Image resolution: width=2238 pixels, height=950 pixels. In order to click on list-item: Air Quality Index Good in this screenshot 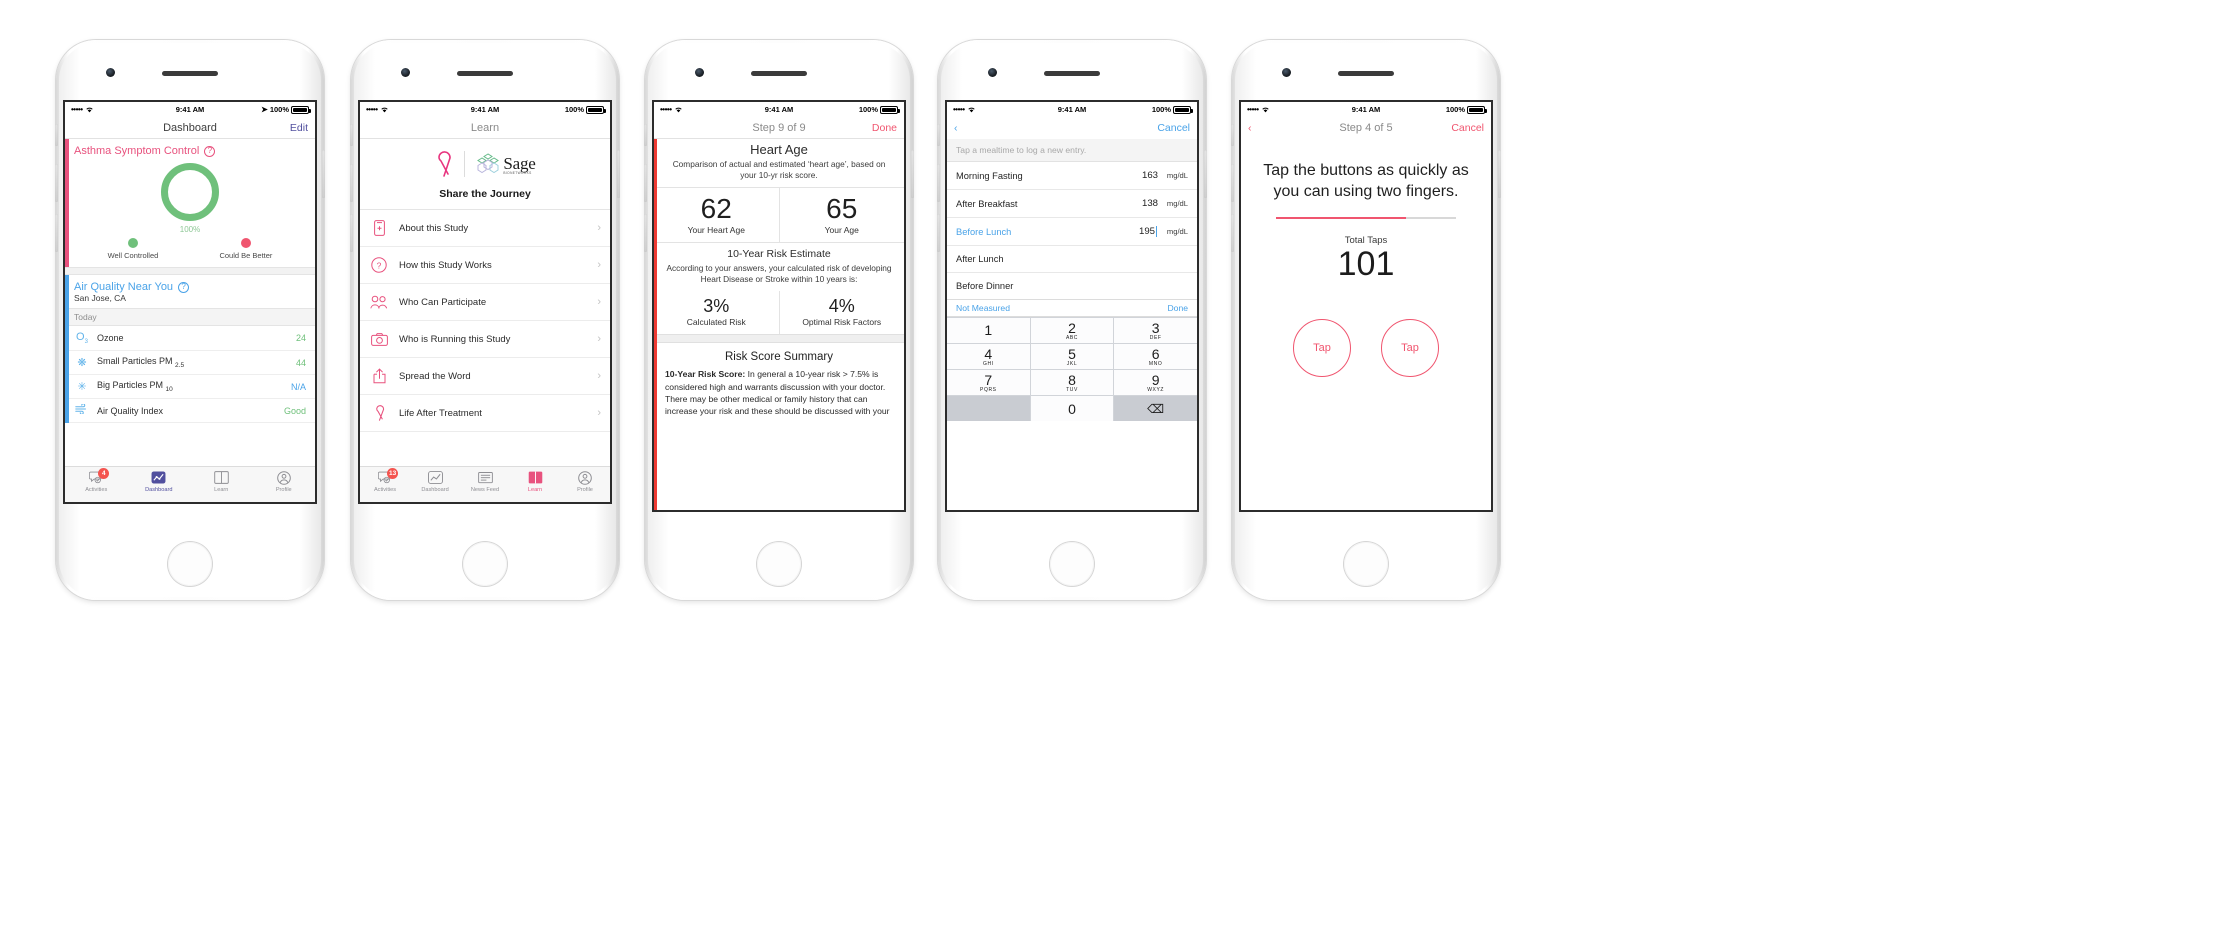, I will do `click(190, 411)`.